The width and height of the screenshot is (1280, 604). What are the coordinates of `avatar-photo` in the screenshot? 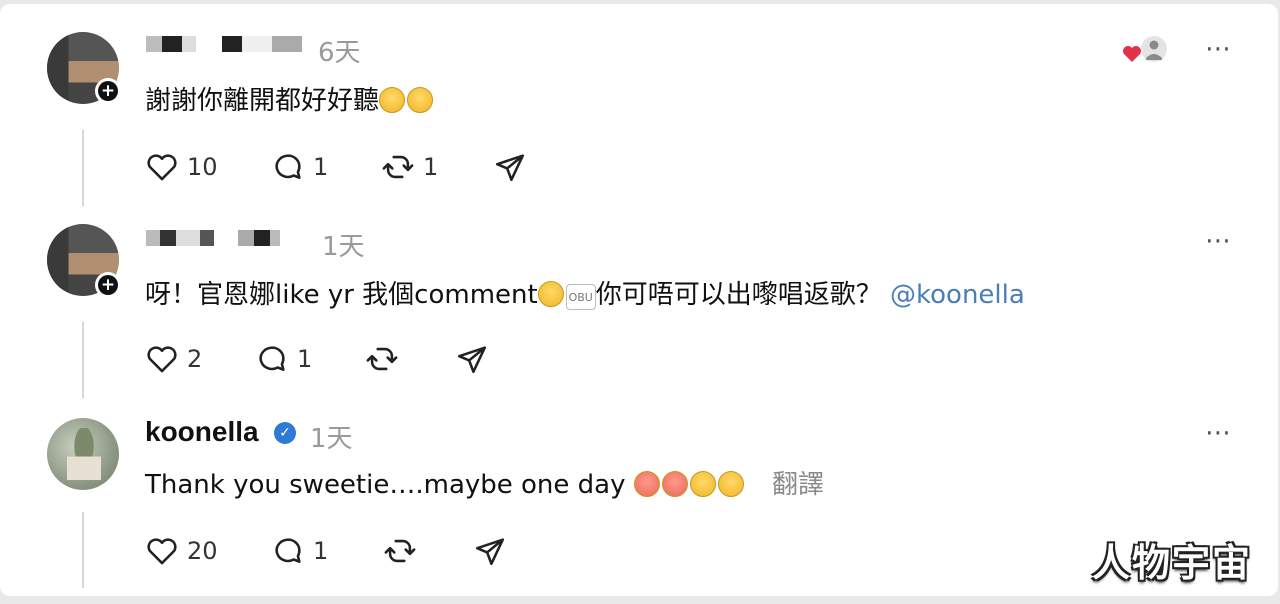 It's located at (84, 454).